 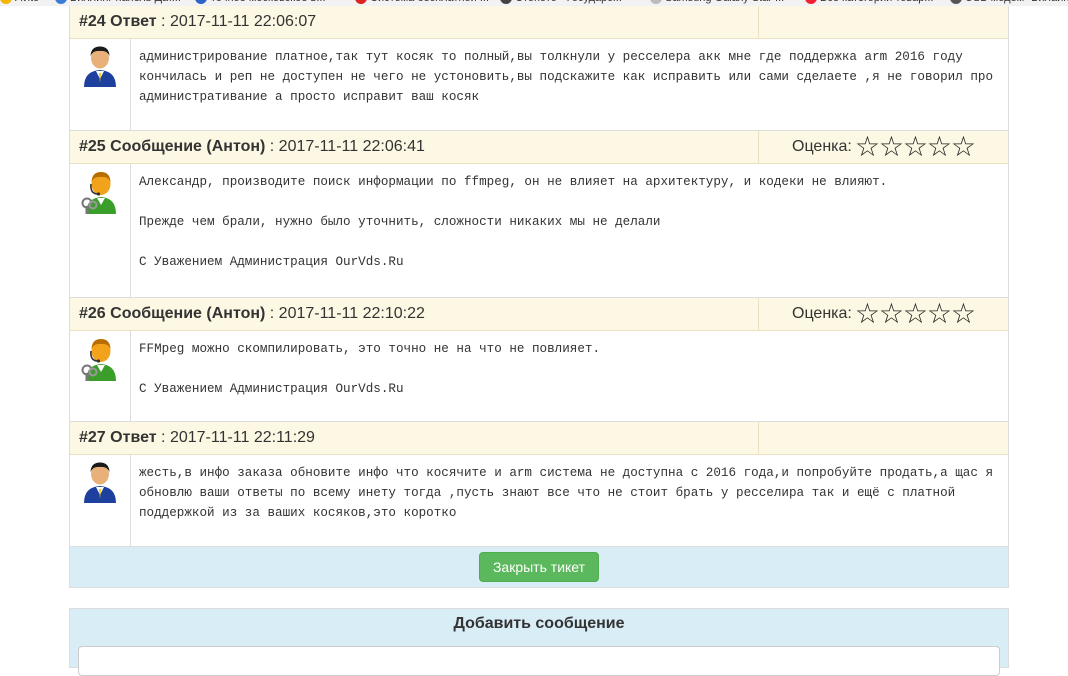 What do you see at coordinates (92, 21) in the screenshot?
I see `message-number: #24` at bounding box center [92, 21].